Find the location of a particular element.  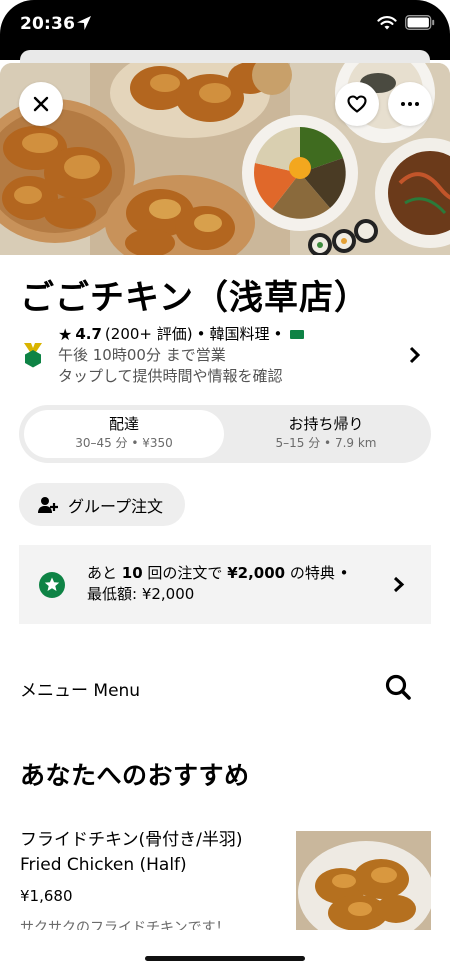

star-badge-icon is located at coordinates (52, 585).